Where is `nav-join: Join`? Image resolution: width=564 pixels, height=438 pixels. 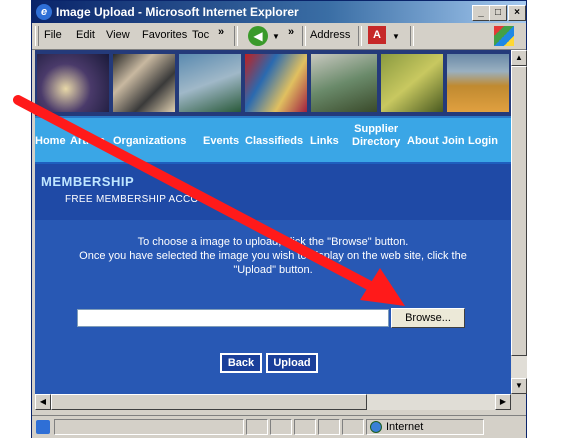
nav-join: Join is located at coordinates (453, 141).